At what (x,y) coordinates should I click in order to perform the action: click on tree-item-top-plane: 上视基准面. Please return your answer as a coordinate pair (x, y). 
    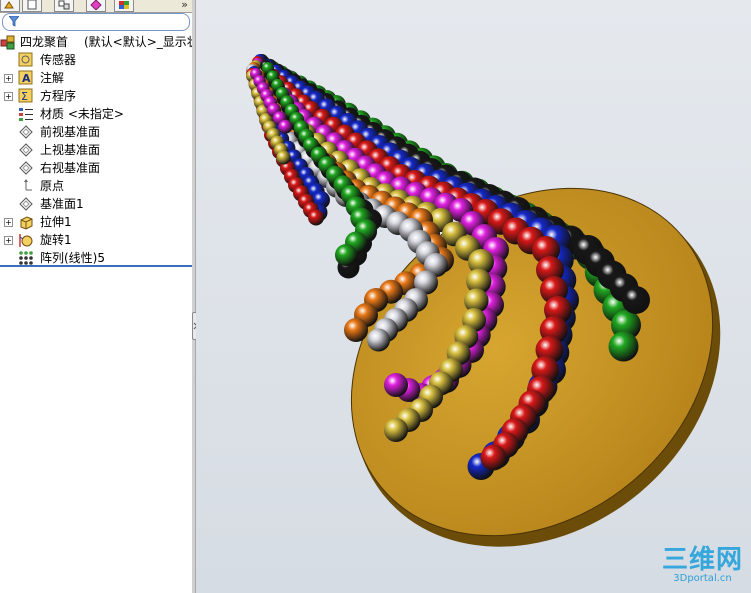
    Looking at the image, I should click on (96, 150).